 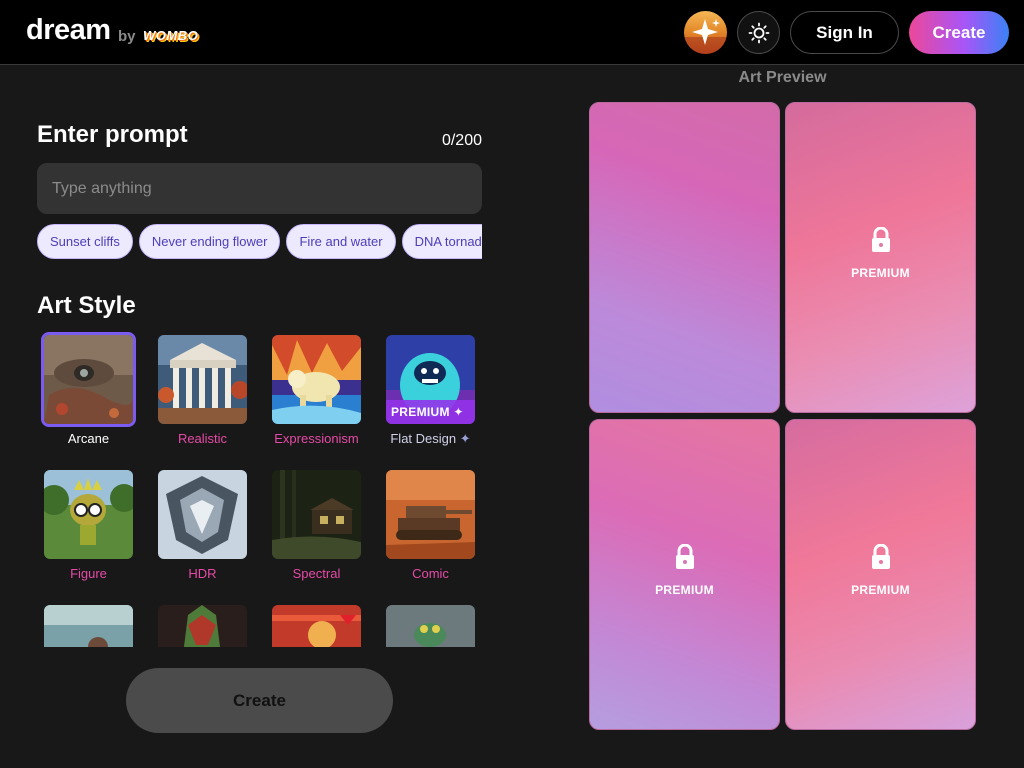 What do you see at coordinates (259, 700) in the screenshot?
I see `create-button: Create` at bounding box center [259, 700].